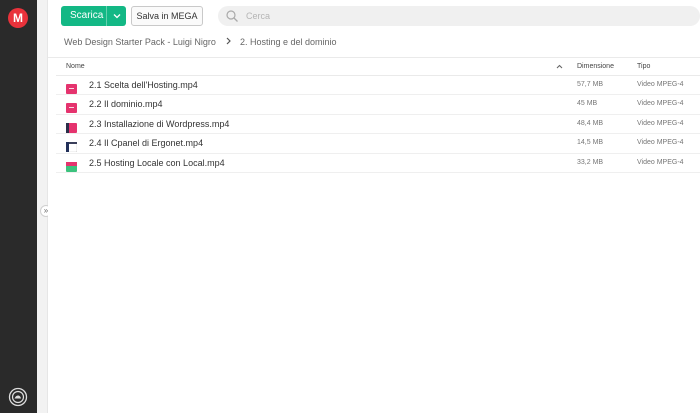  Describe the element at coordinates (106, 16) in the screenshot. I see `download-divider` at that location.